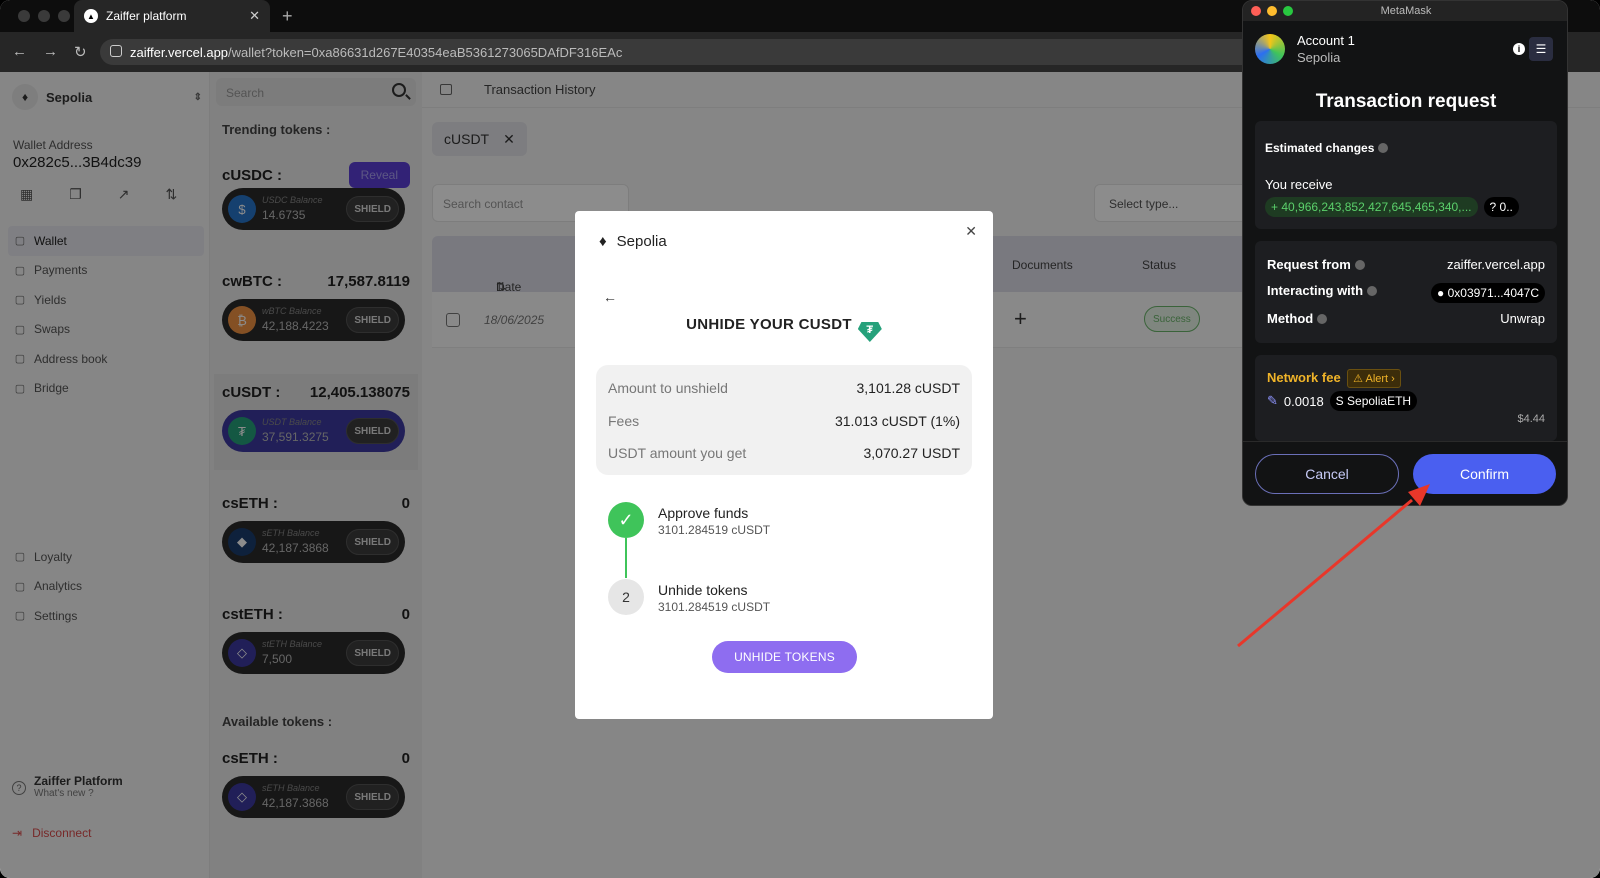 The width and height of the screenshot is (1600, 878). Describe the element at coordinates (626, 597) in the screenshot. I see `step-number: 2` at that location.